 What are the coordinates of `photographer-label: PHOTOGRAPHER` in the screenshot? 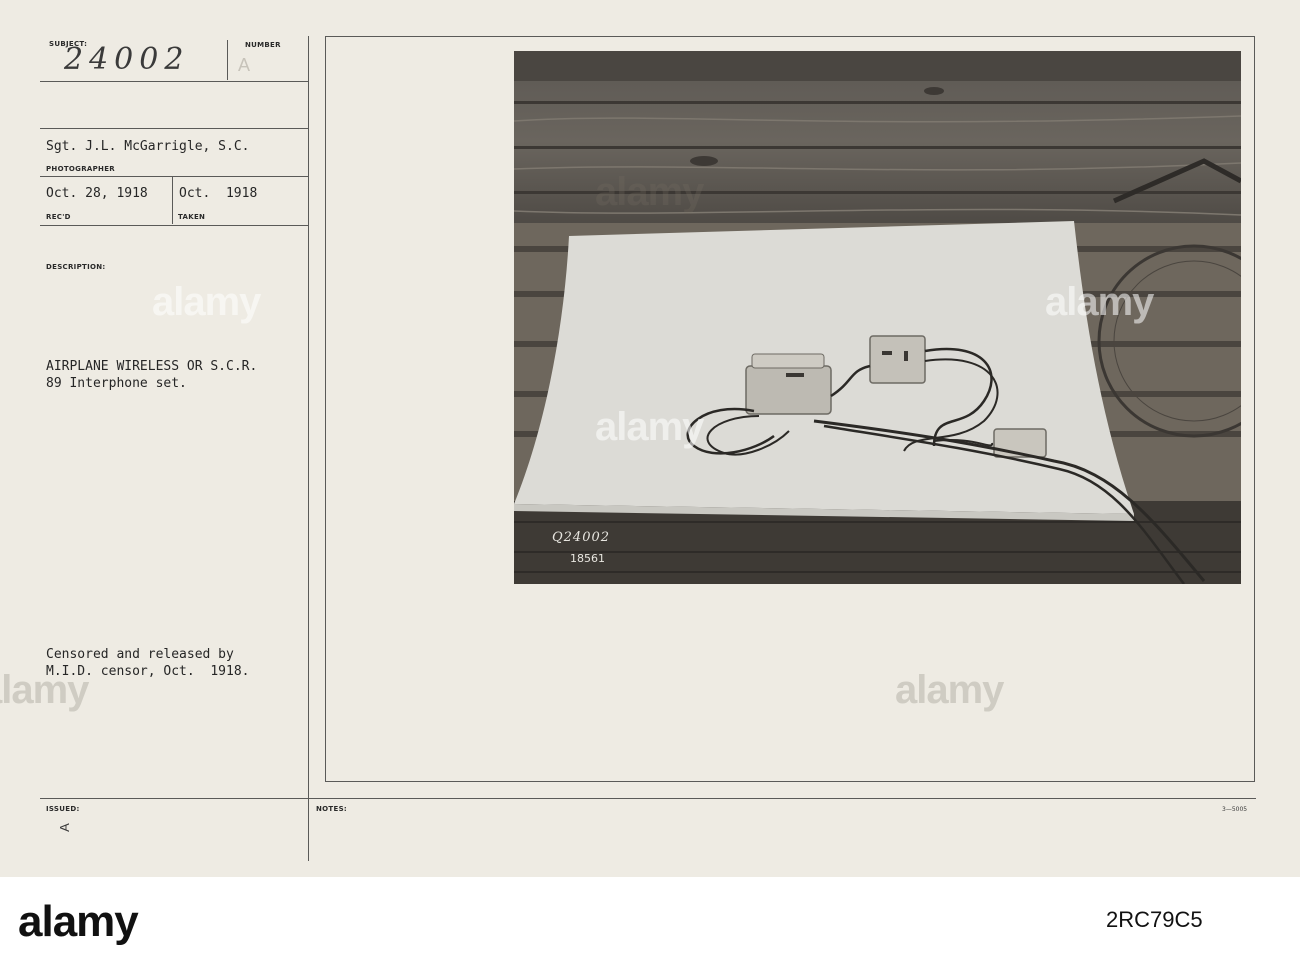 It's located at (80, 169).